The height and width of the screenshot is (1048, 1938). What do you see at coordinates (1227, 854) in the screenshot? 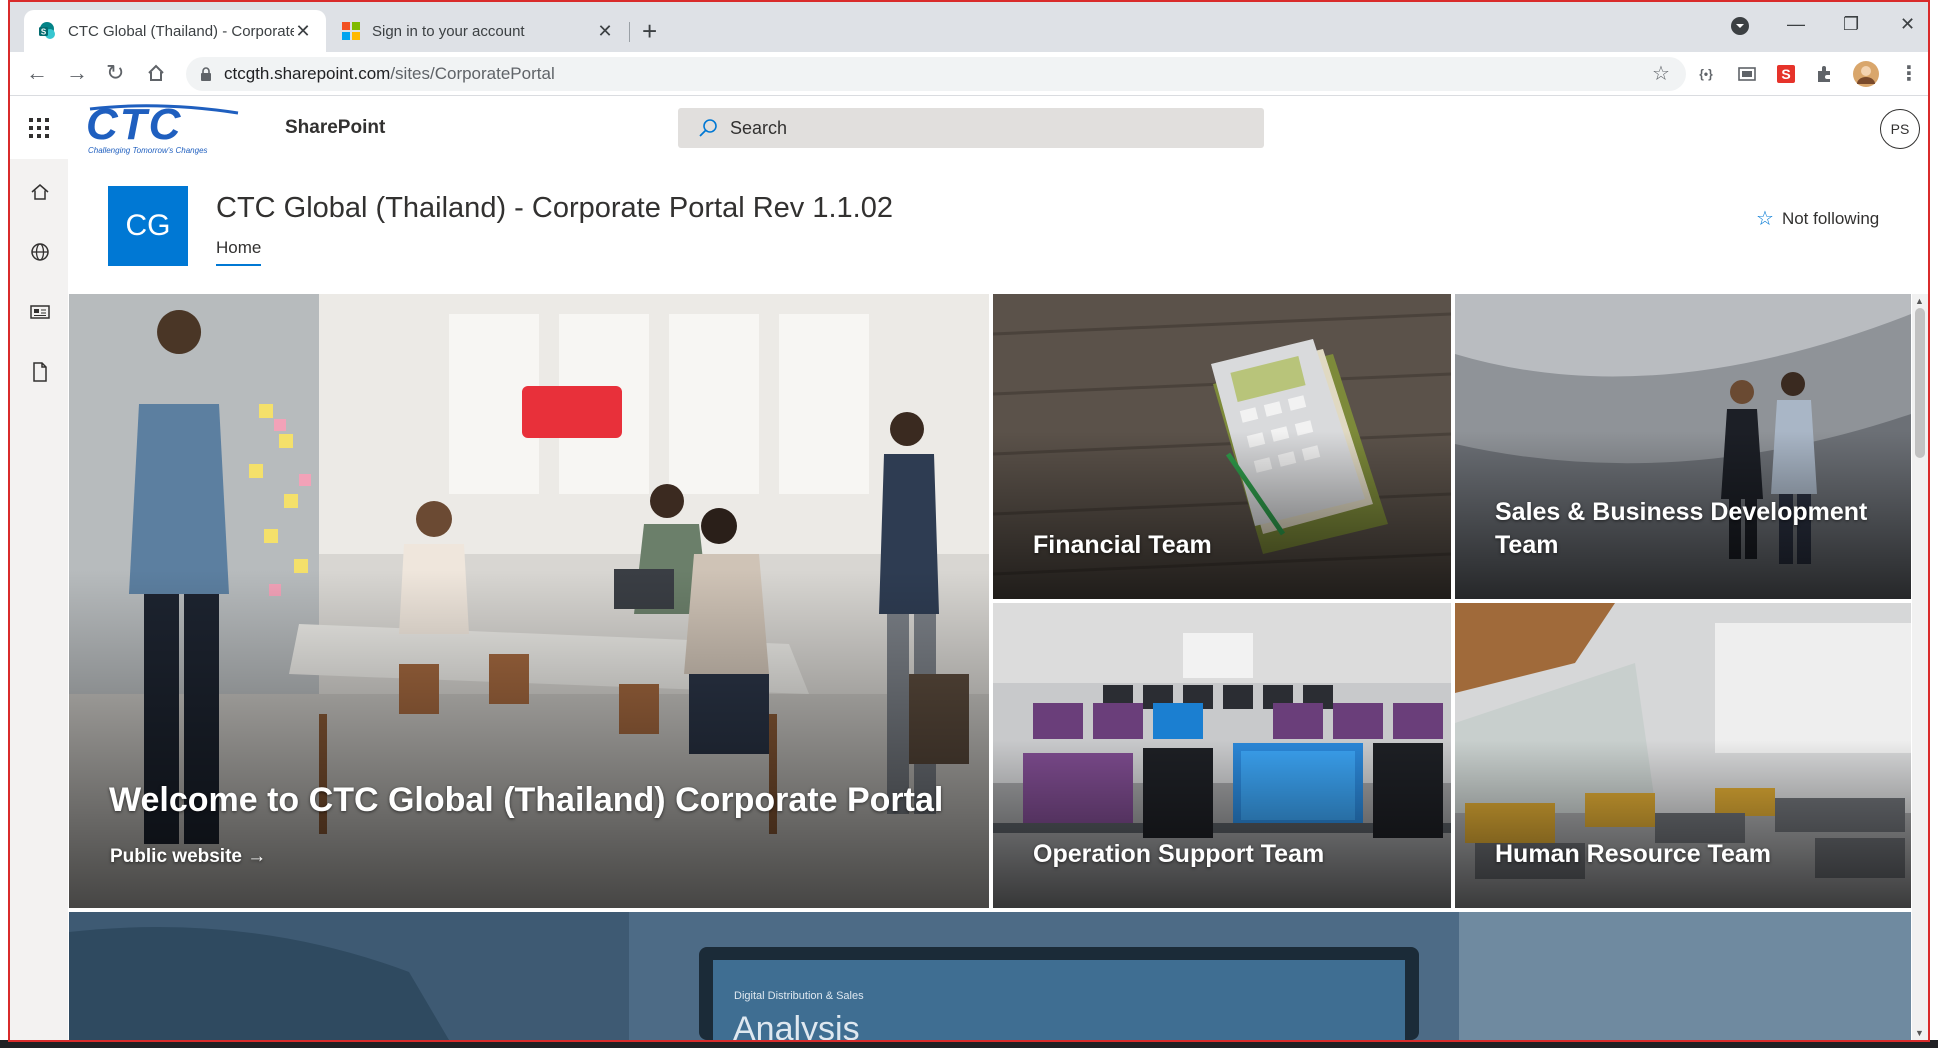
I see `operation-team-title: Operation Support Team` at bounding box center [1227, 854].